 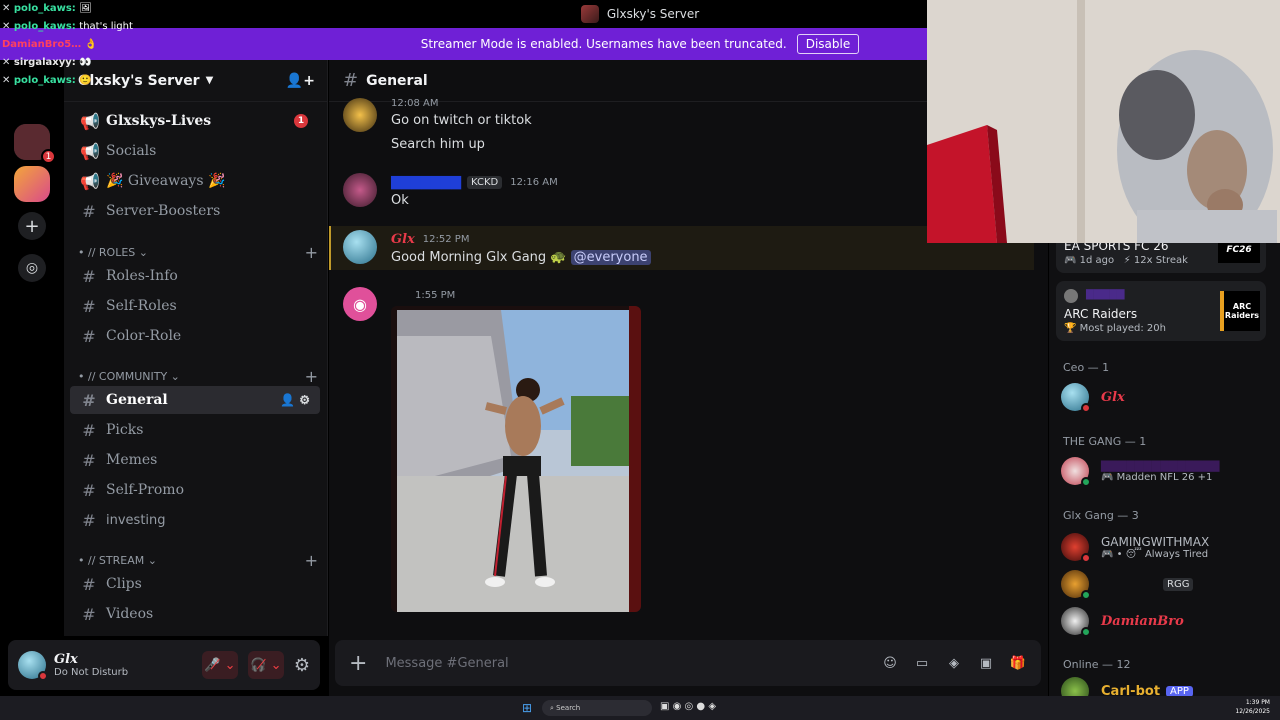 What do you see at coordinates (438, 144) in the screenshot?
I see `message-text: Search him up` at bounding box center [438, 144].